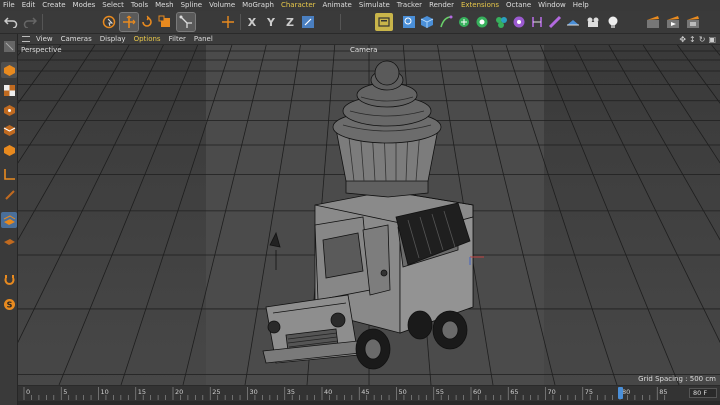 This screenshot has height=405, width=720. What do you see at coordinates (692, 39) in the screenshot?
I see `zoom-icon: ↕` at bounding box center [692, 39].